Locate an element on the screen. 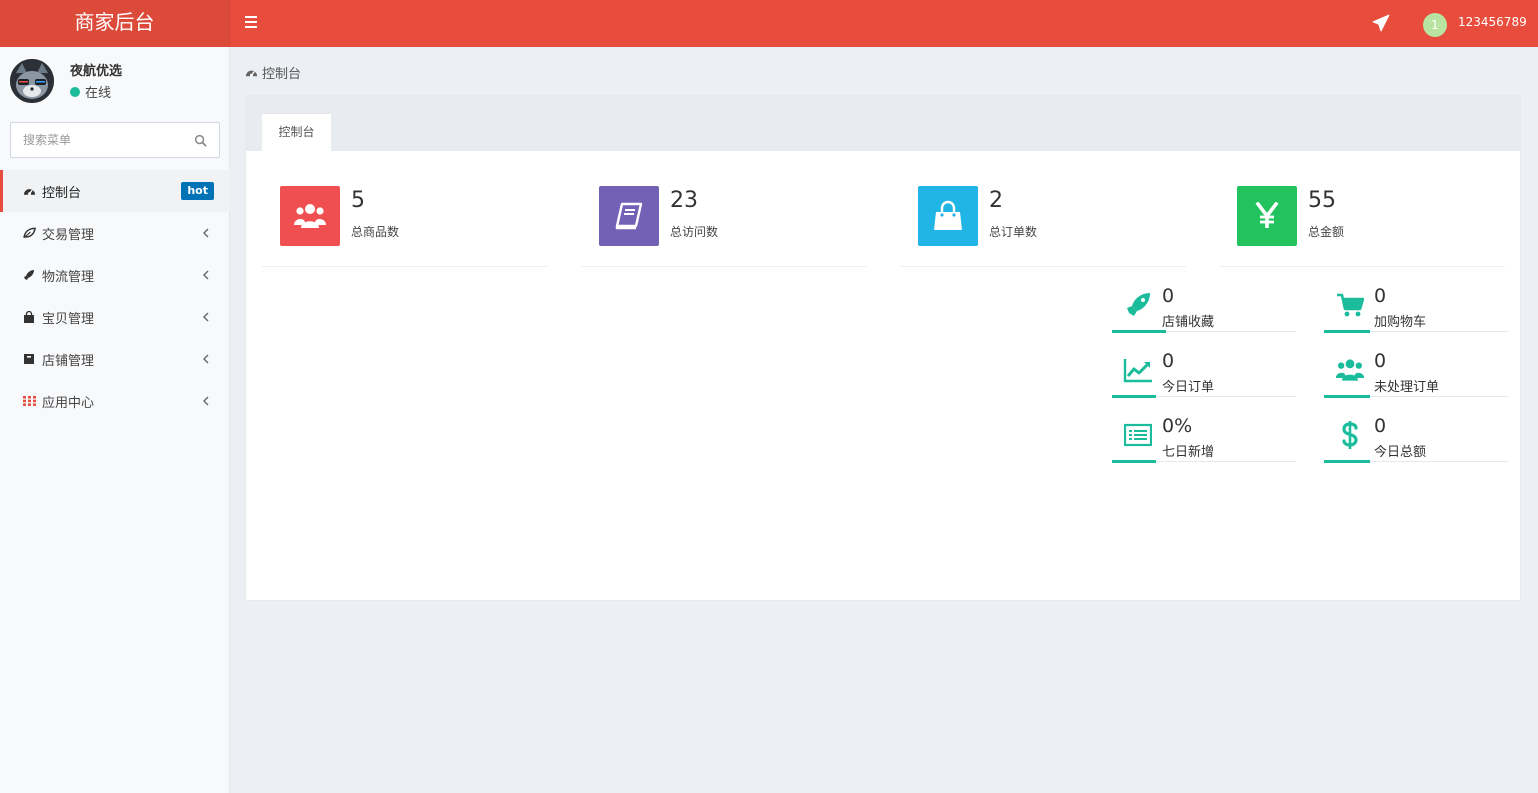  panel-tab-bar: 控制台 is located at coordinates (883, 123).